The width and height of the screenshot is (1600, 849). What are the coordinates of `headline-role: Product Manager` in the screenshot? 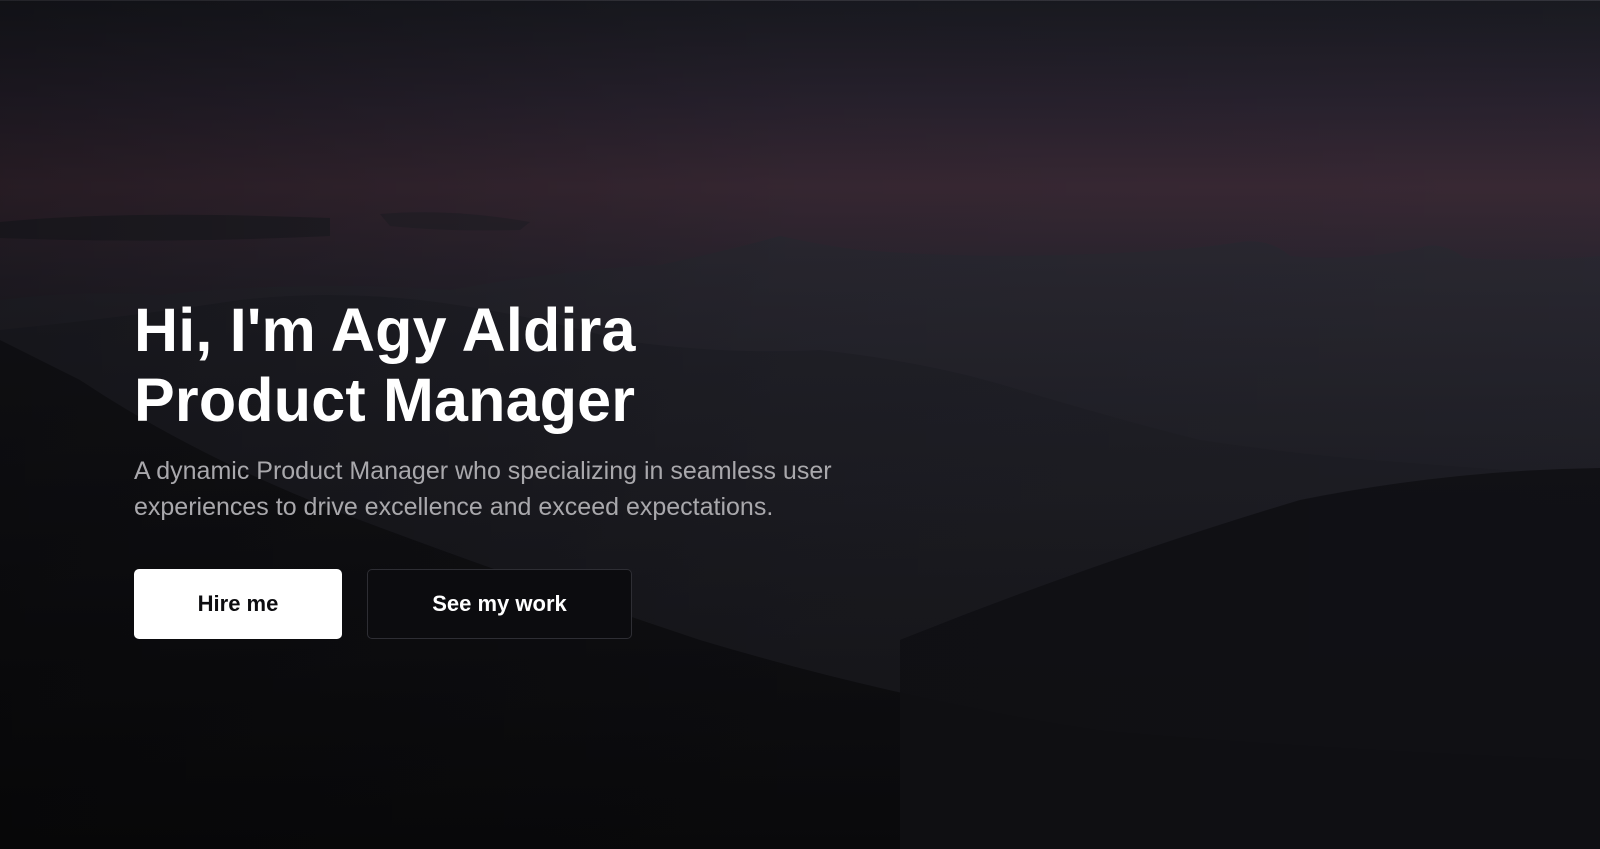 It's located at (385, 400).